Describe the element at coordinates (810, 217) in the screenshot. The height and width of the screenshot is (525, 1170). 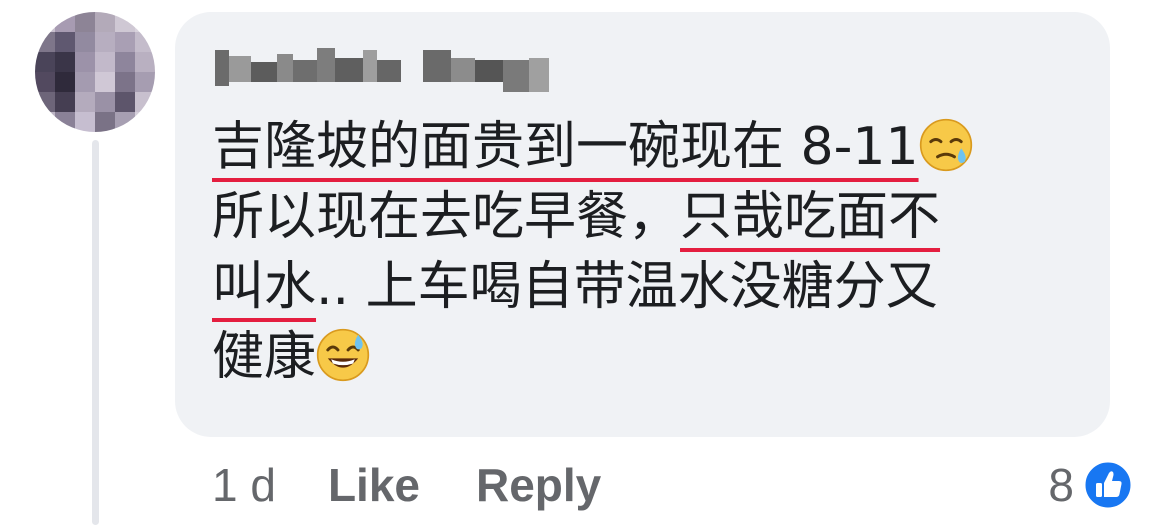
I see `highlighted-phrase-2: 只哉吃面不` at that location.